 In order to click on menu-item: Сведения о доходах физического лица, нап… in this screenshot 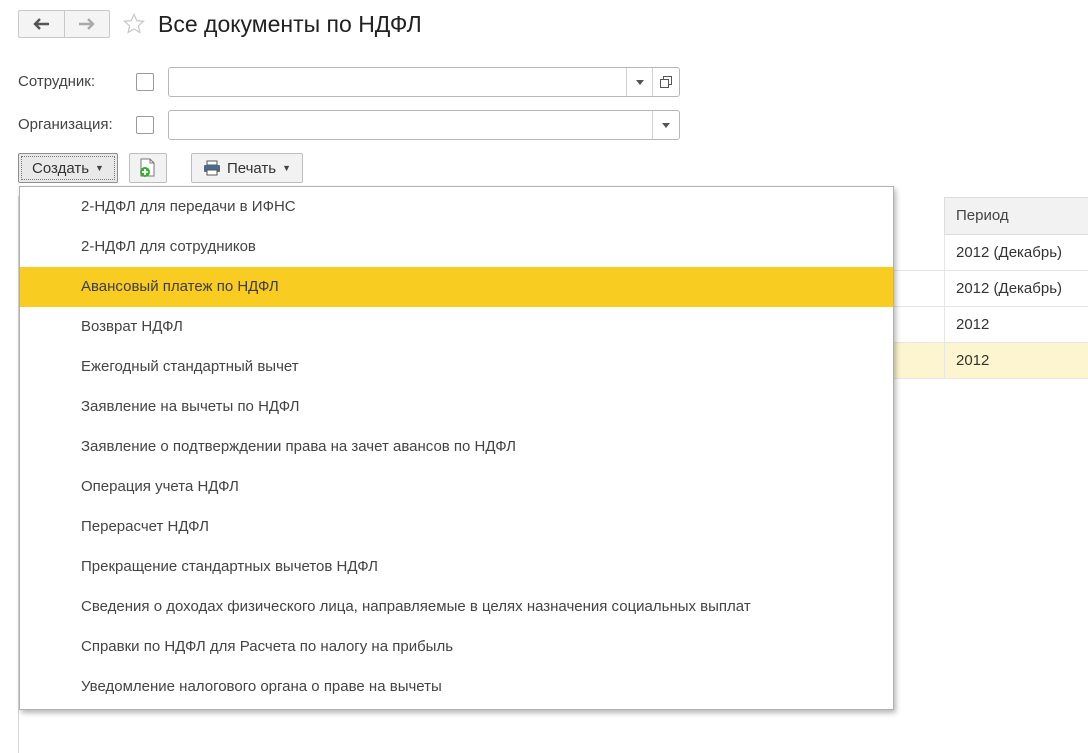, I will do `click(456, 607)`.